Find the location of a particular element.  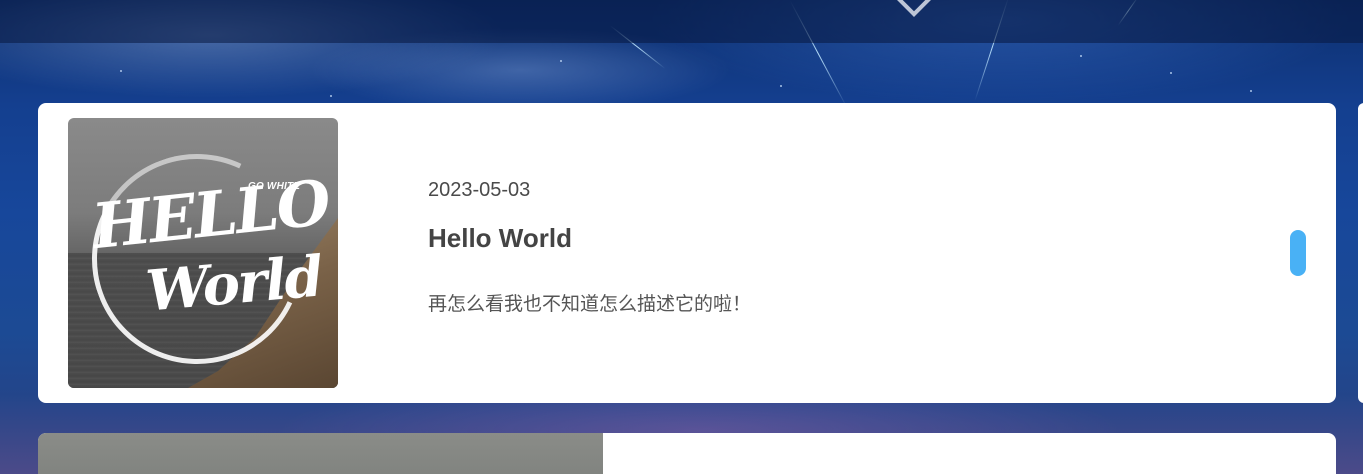

post-title-link: Hello World is located at coordinates (500, 238).